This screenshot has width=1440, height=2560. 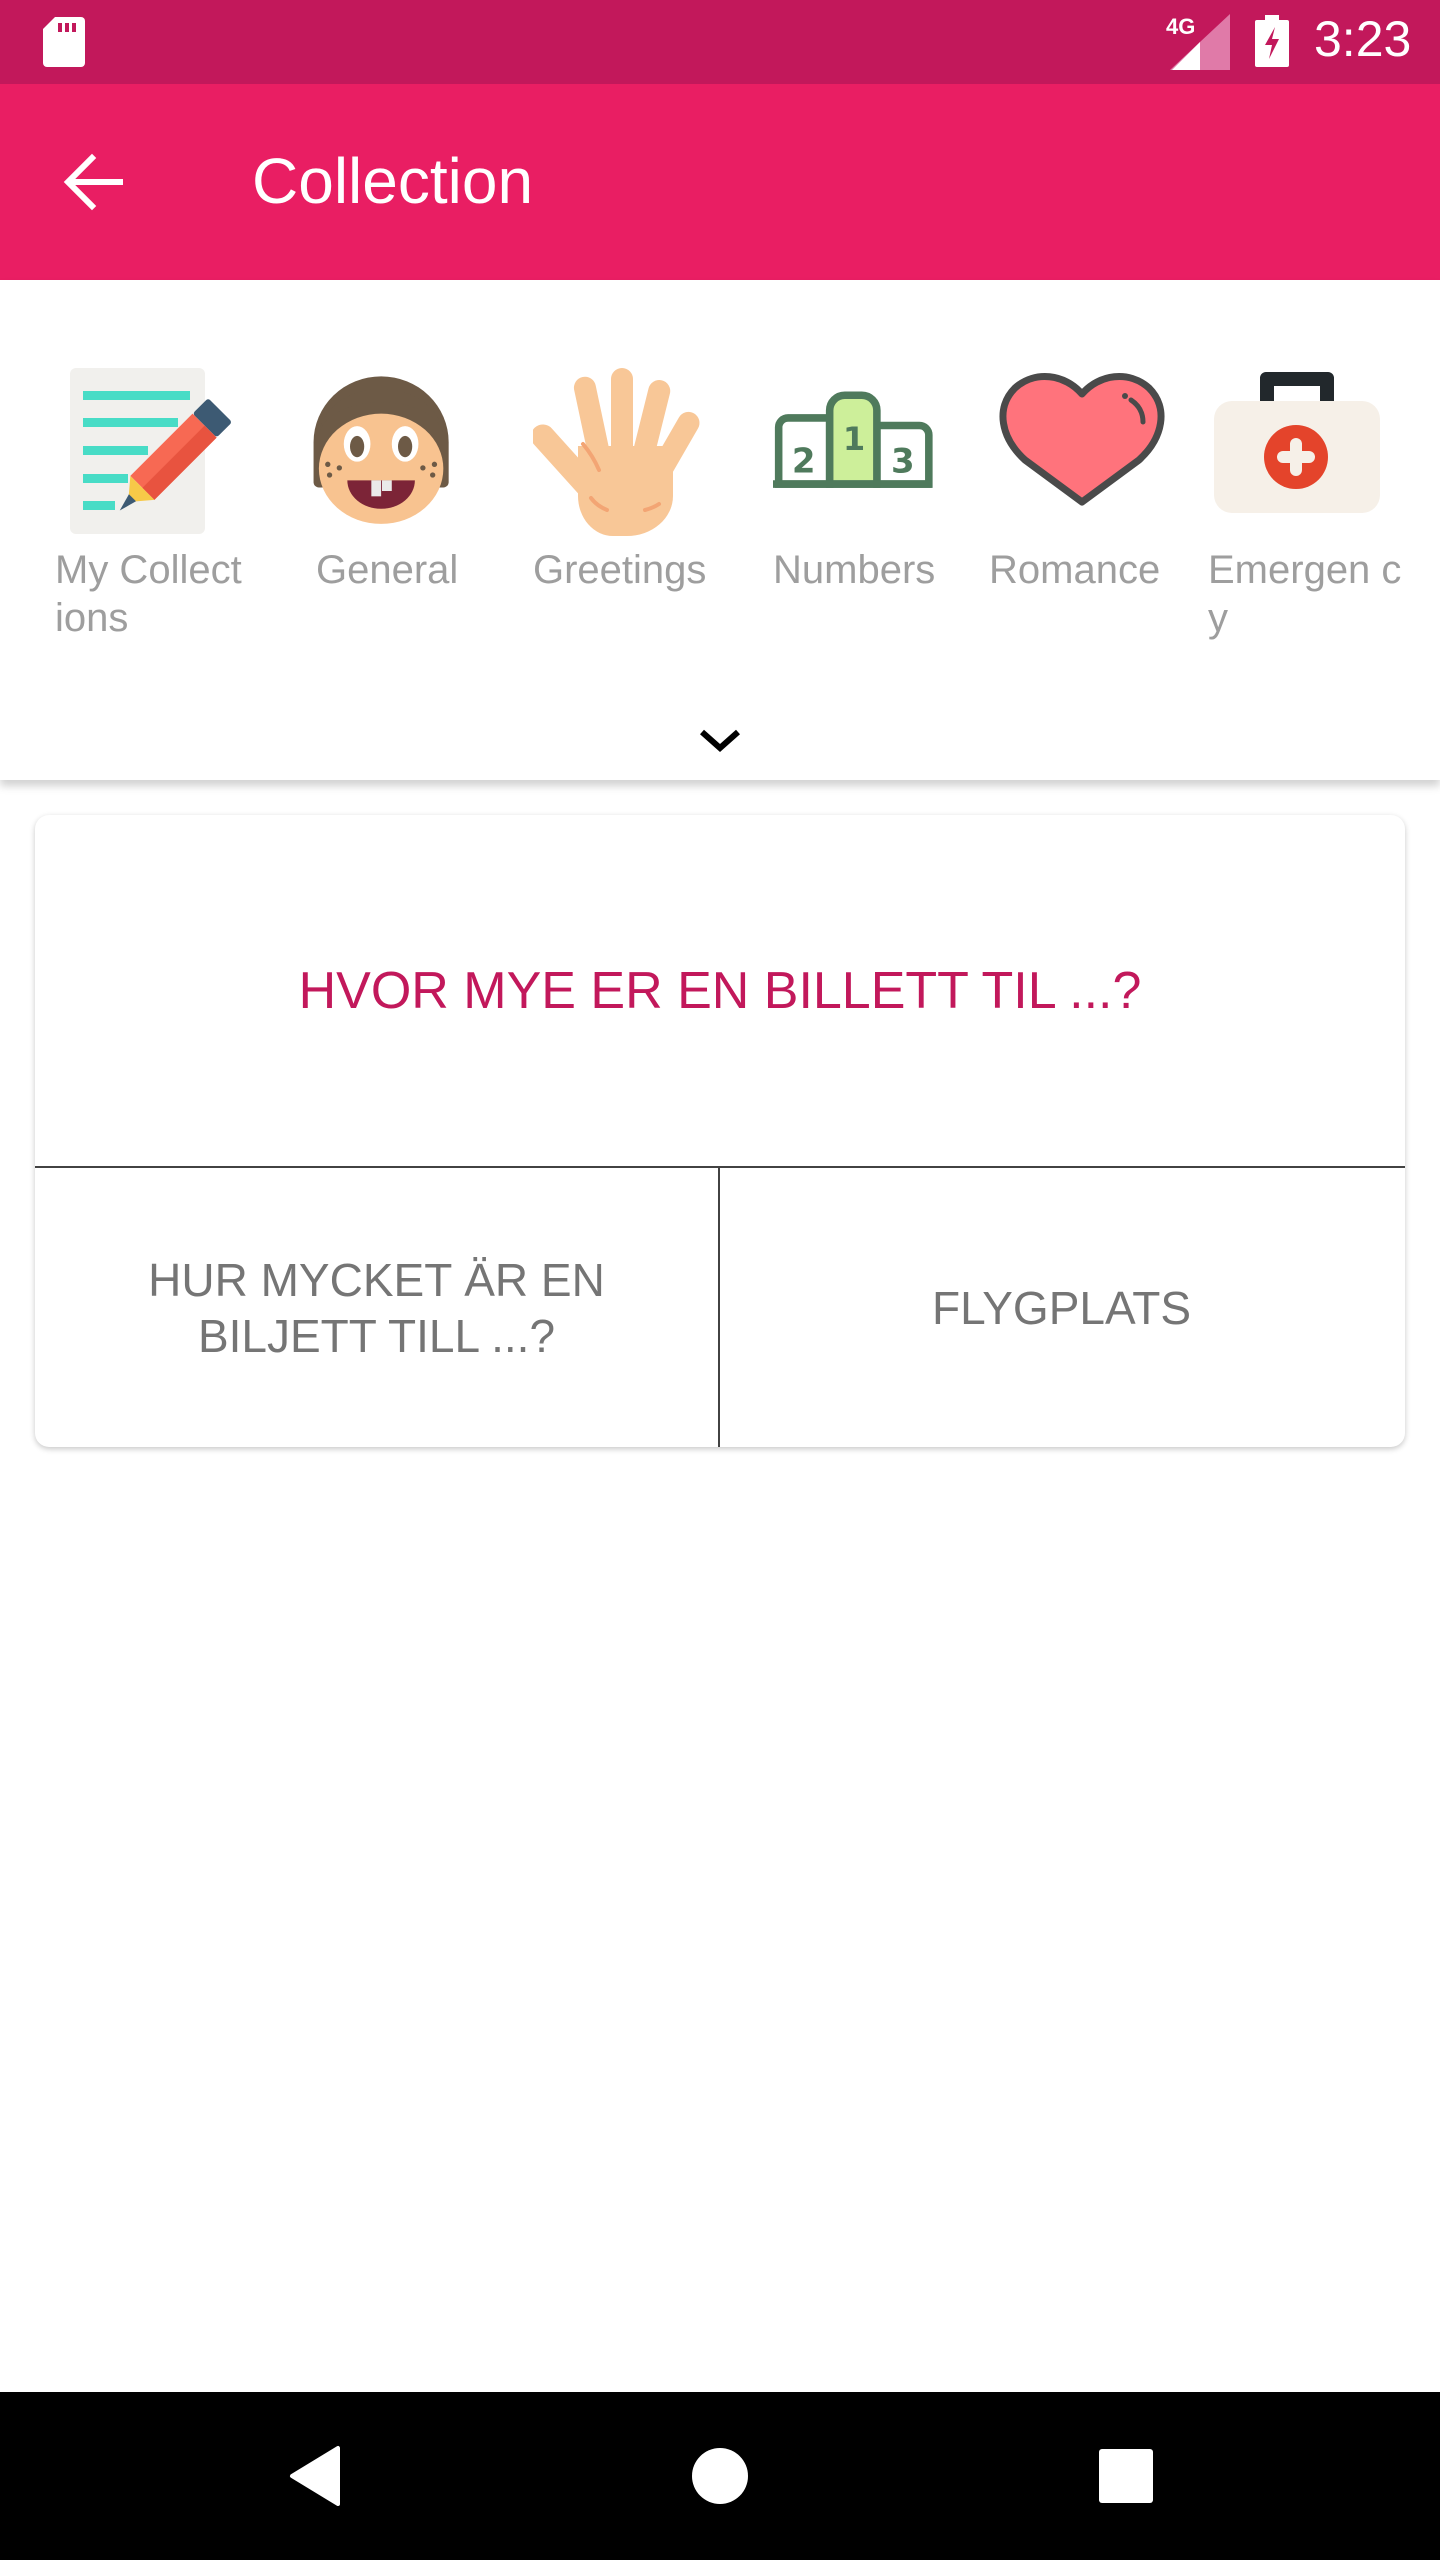 I want to click on nav-home-button, so click(x=720, y=2476).